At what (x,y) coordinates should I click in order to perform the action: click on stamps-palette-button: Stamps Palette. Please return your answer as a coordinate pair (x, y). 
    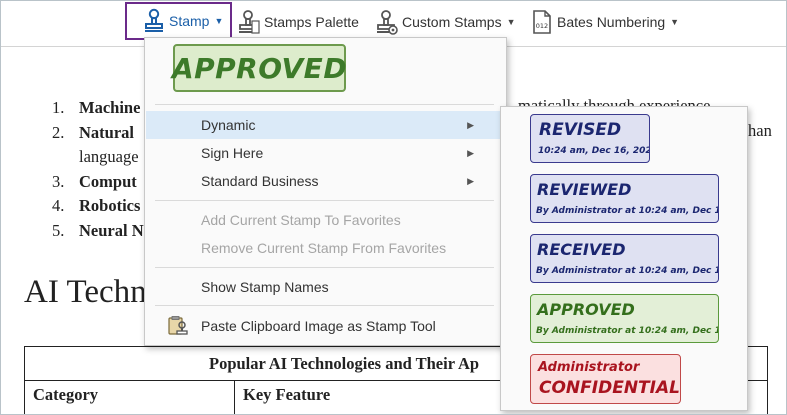
    Looking at the image, I should click on (298, 22).